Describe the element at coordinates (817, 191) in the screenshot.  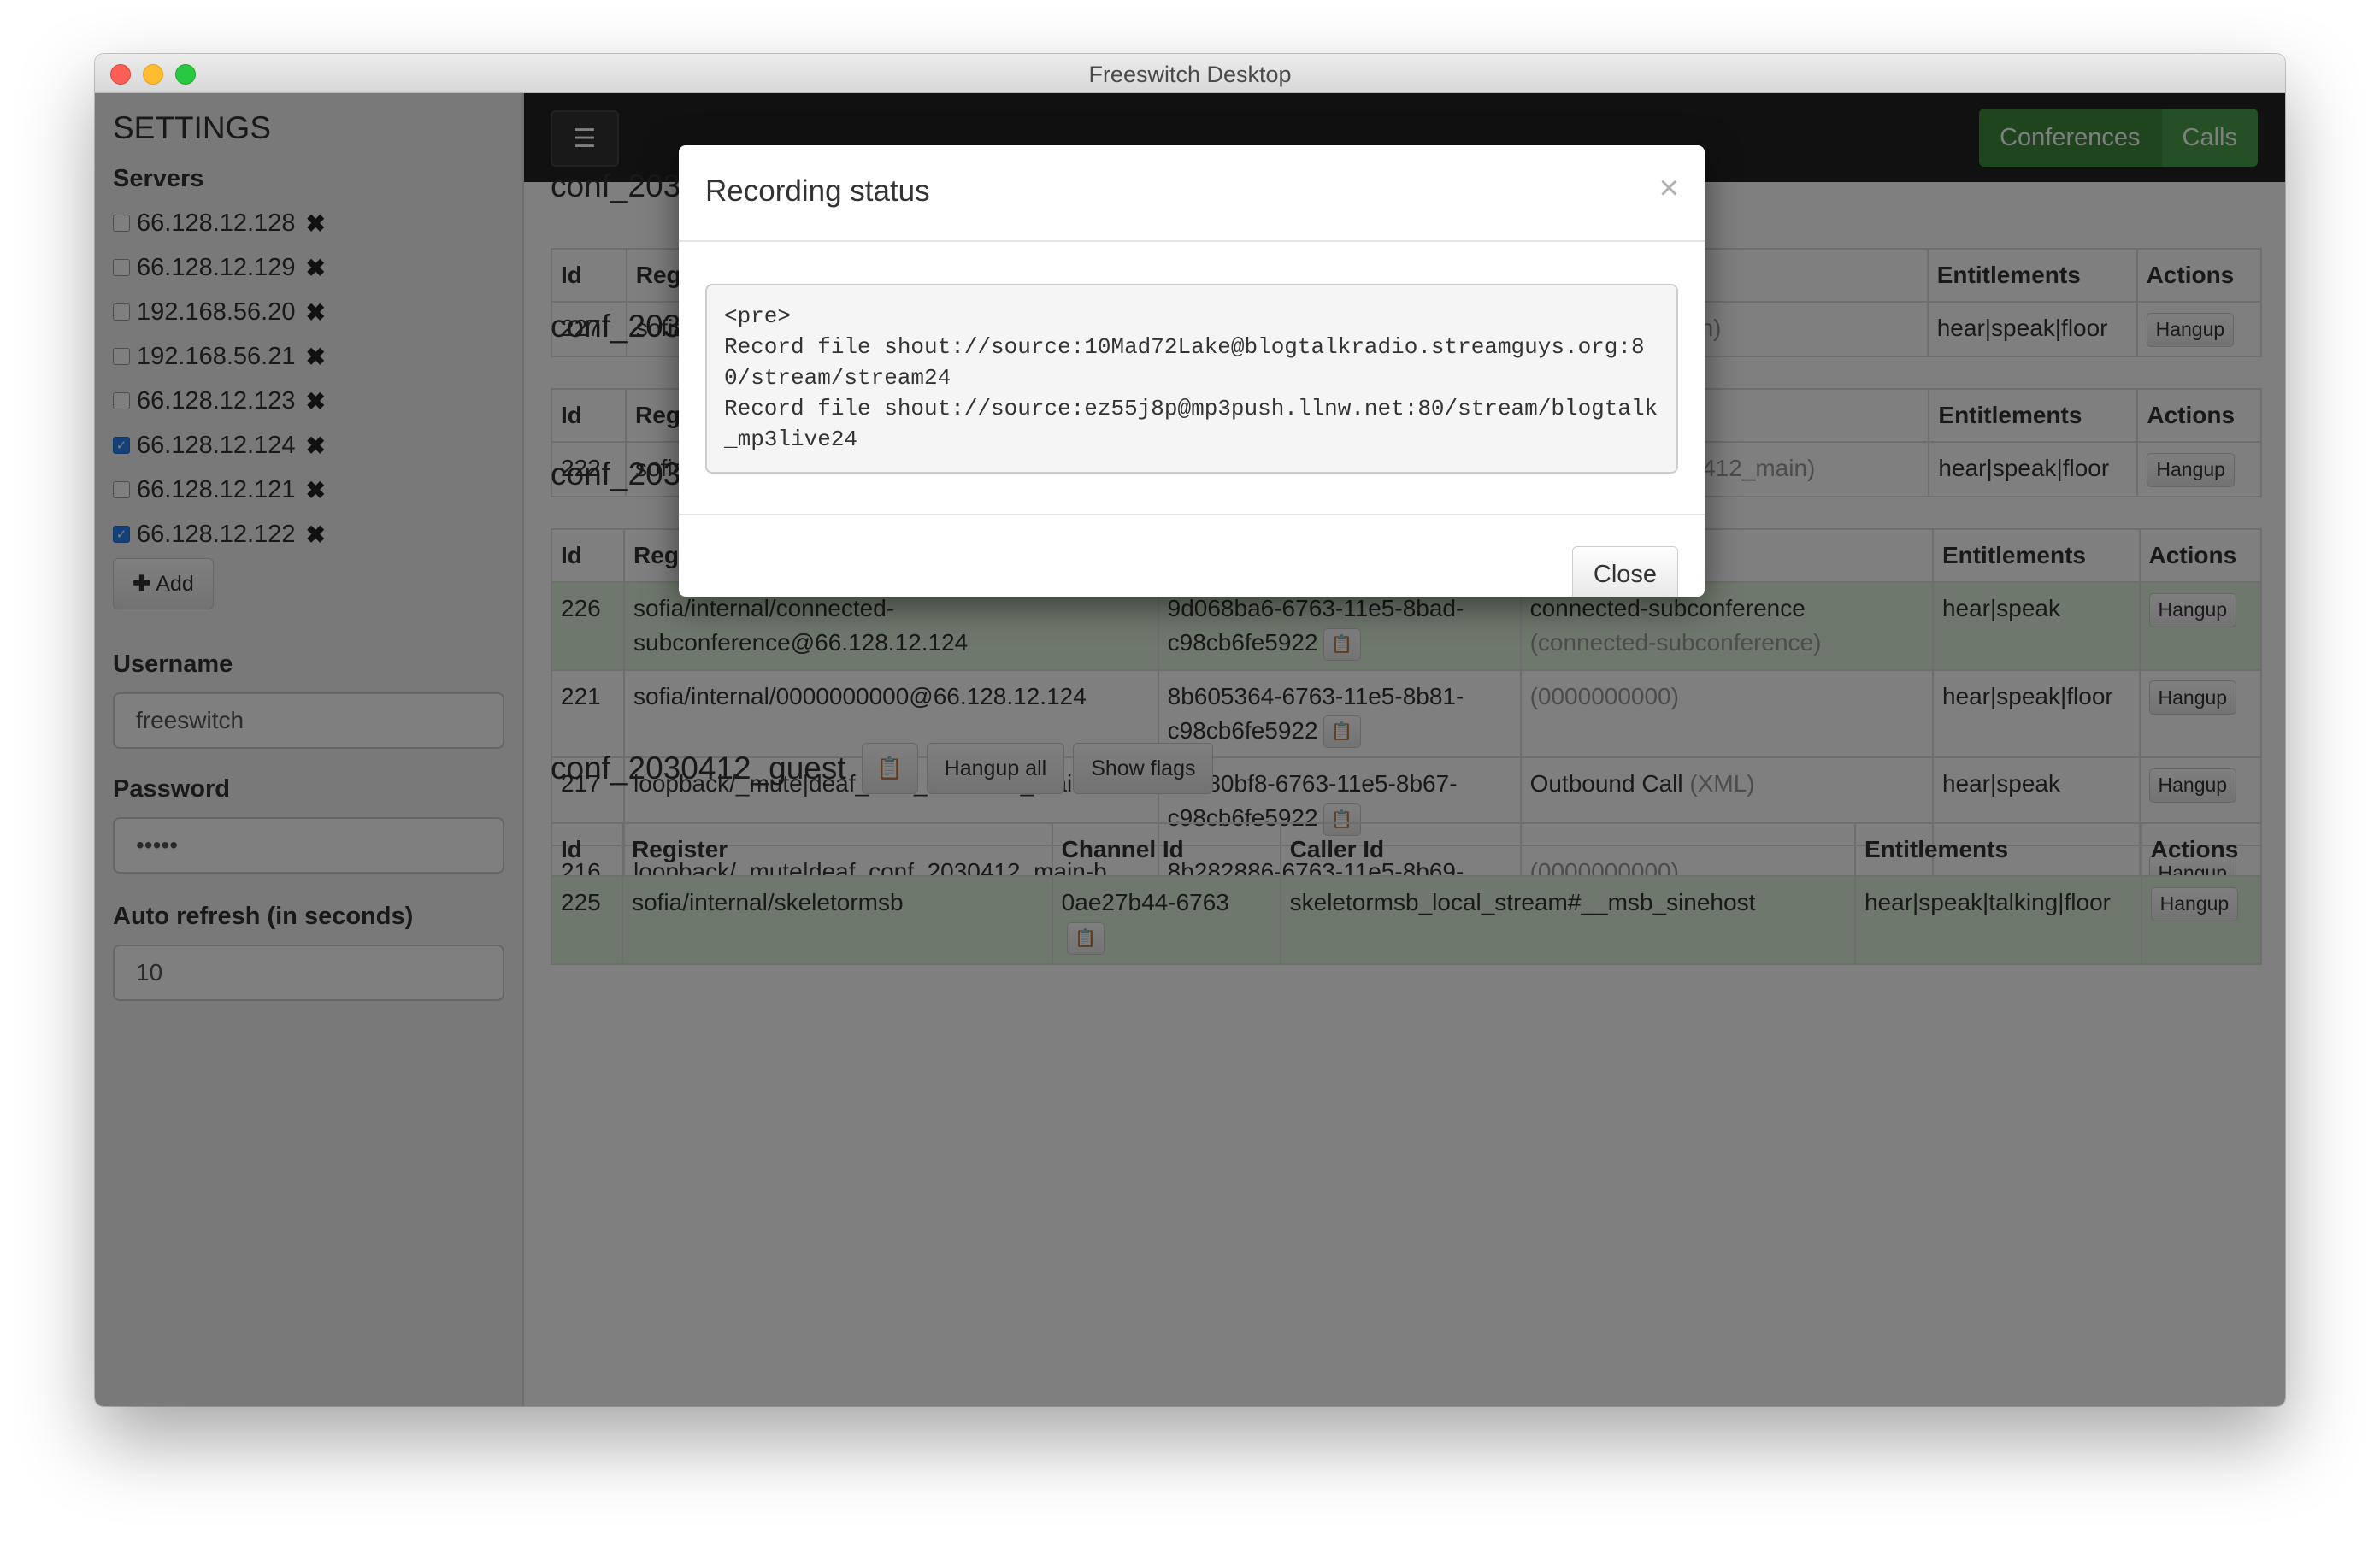
I see `modal-title: Recording status` at that location.